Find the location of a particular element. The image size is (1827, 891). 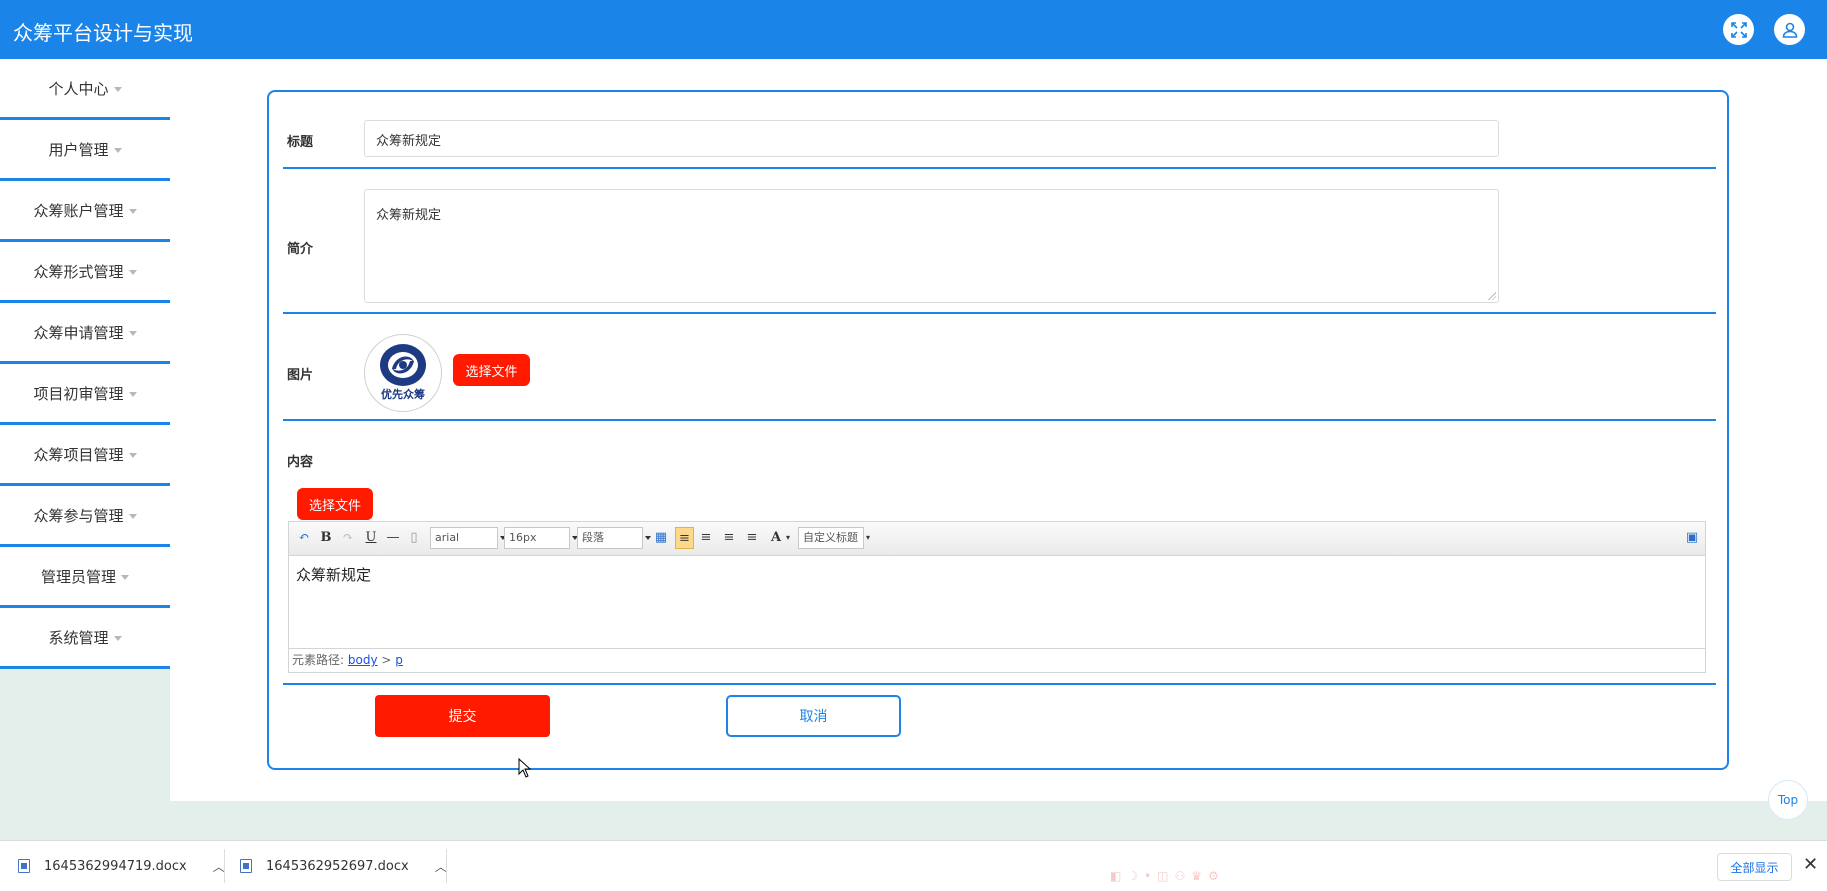

top-header: 众筹平台设计与实现 is located at coordinates (913, 29).